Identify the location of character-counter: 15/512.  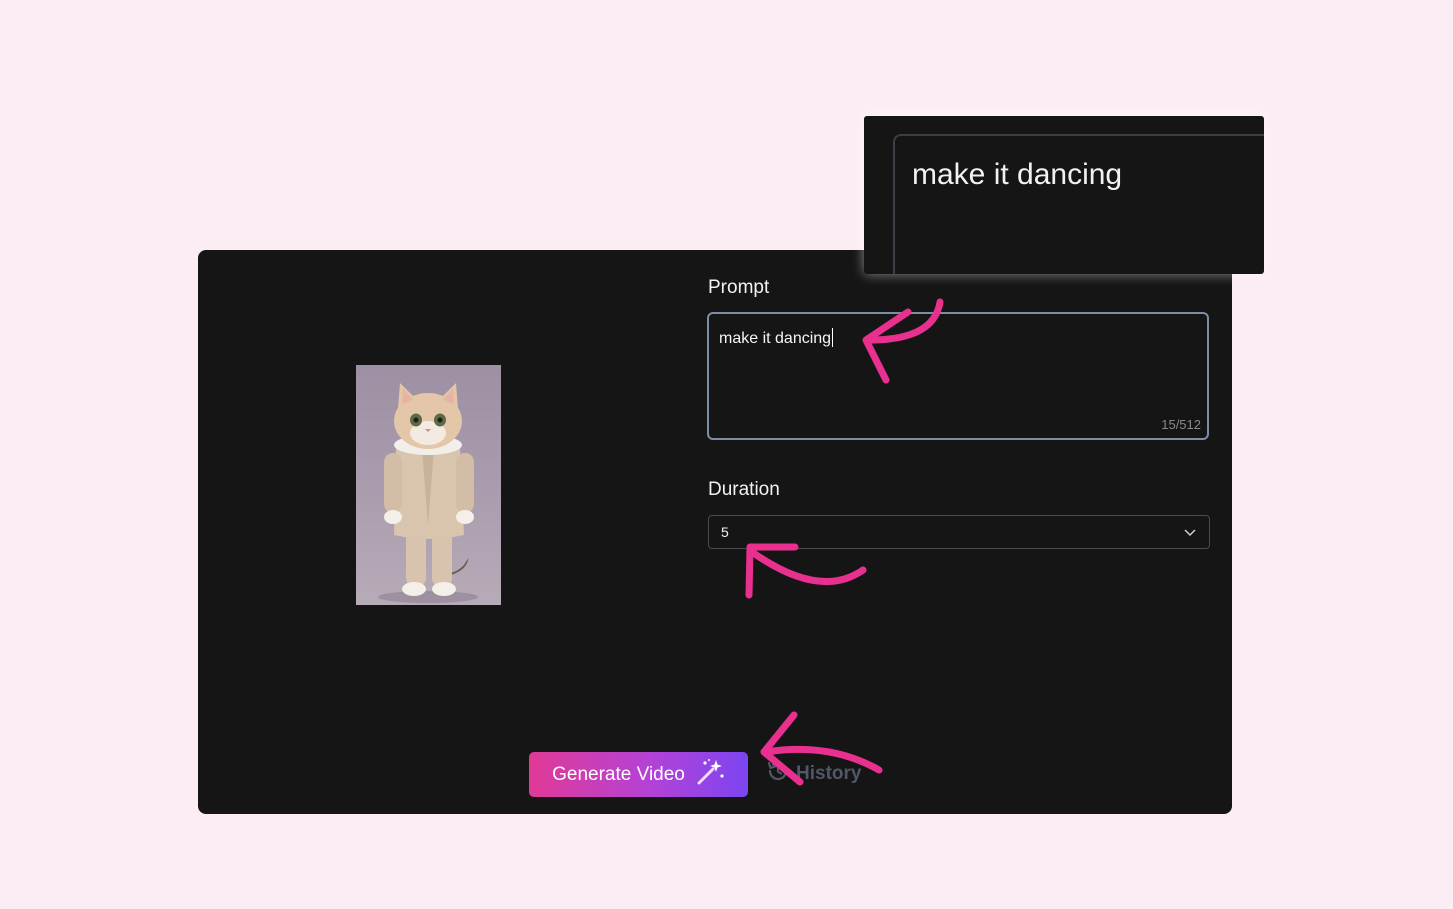
(1181, 424).